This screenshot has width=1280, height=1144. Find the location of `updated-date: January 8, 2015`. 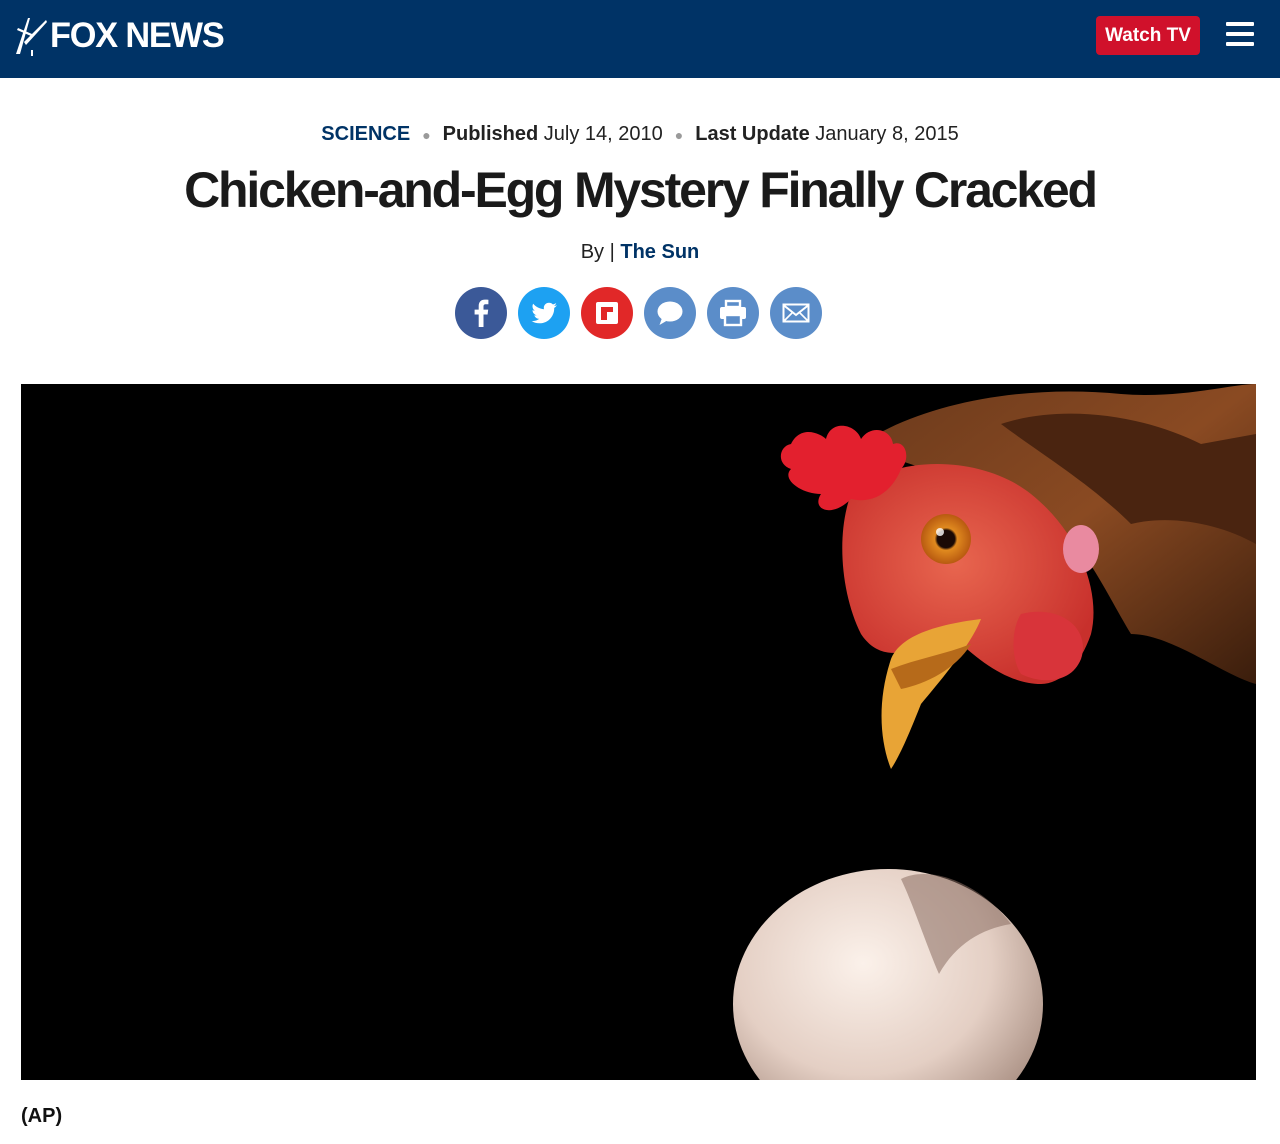

updated-date: January 8, 2015 is located at coordinates (887, 134).